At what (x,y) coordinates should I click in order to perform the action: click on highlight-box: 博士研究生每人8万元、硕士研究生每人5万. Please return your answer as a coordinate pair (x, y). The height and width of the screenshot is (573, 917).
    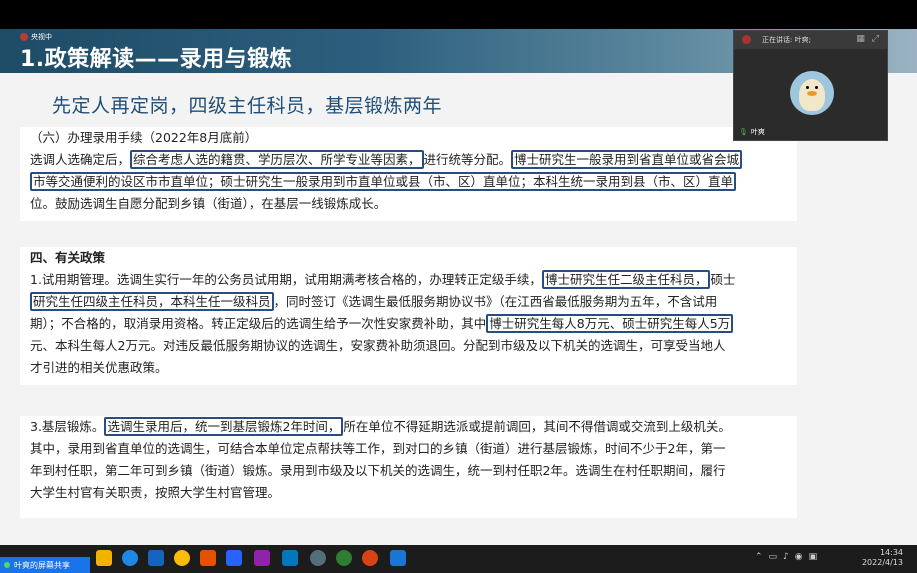
    Looking at the image, I should click on (610, 323).